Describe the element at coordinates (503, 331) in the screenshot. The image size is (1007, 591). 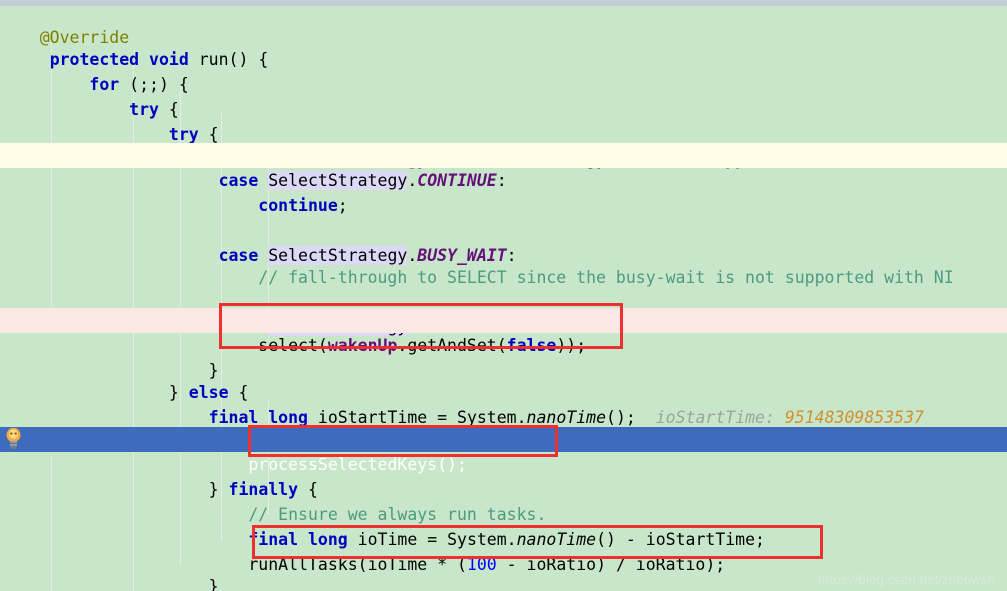
I see `code-line: select(wakenUp.getAndSet(false));` at that location.